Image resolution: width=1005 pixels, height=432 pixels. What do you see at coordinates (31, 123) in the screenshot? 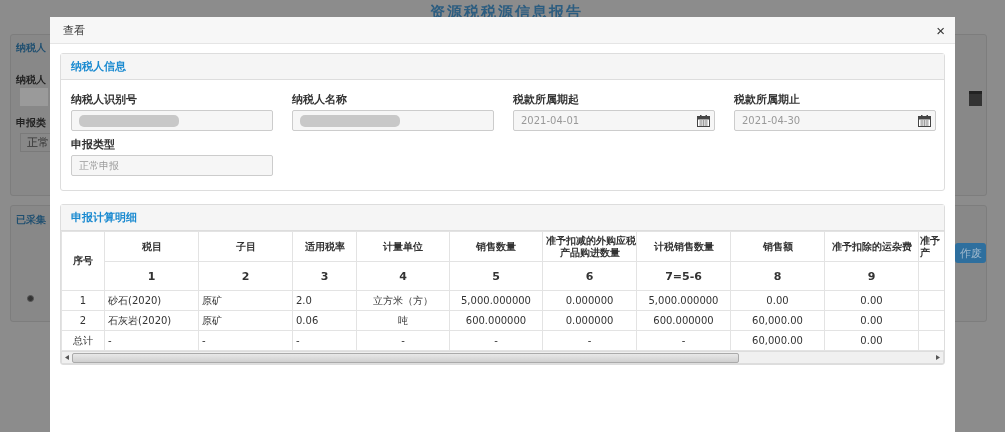
I see `field-label: 申报类` at bounding box center [31, 123].